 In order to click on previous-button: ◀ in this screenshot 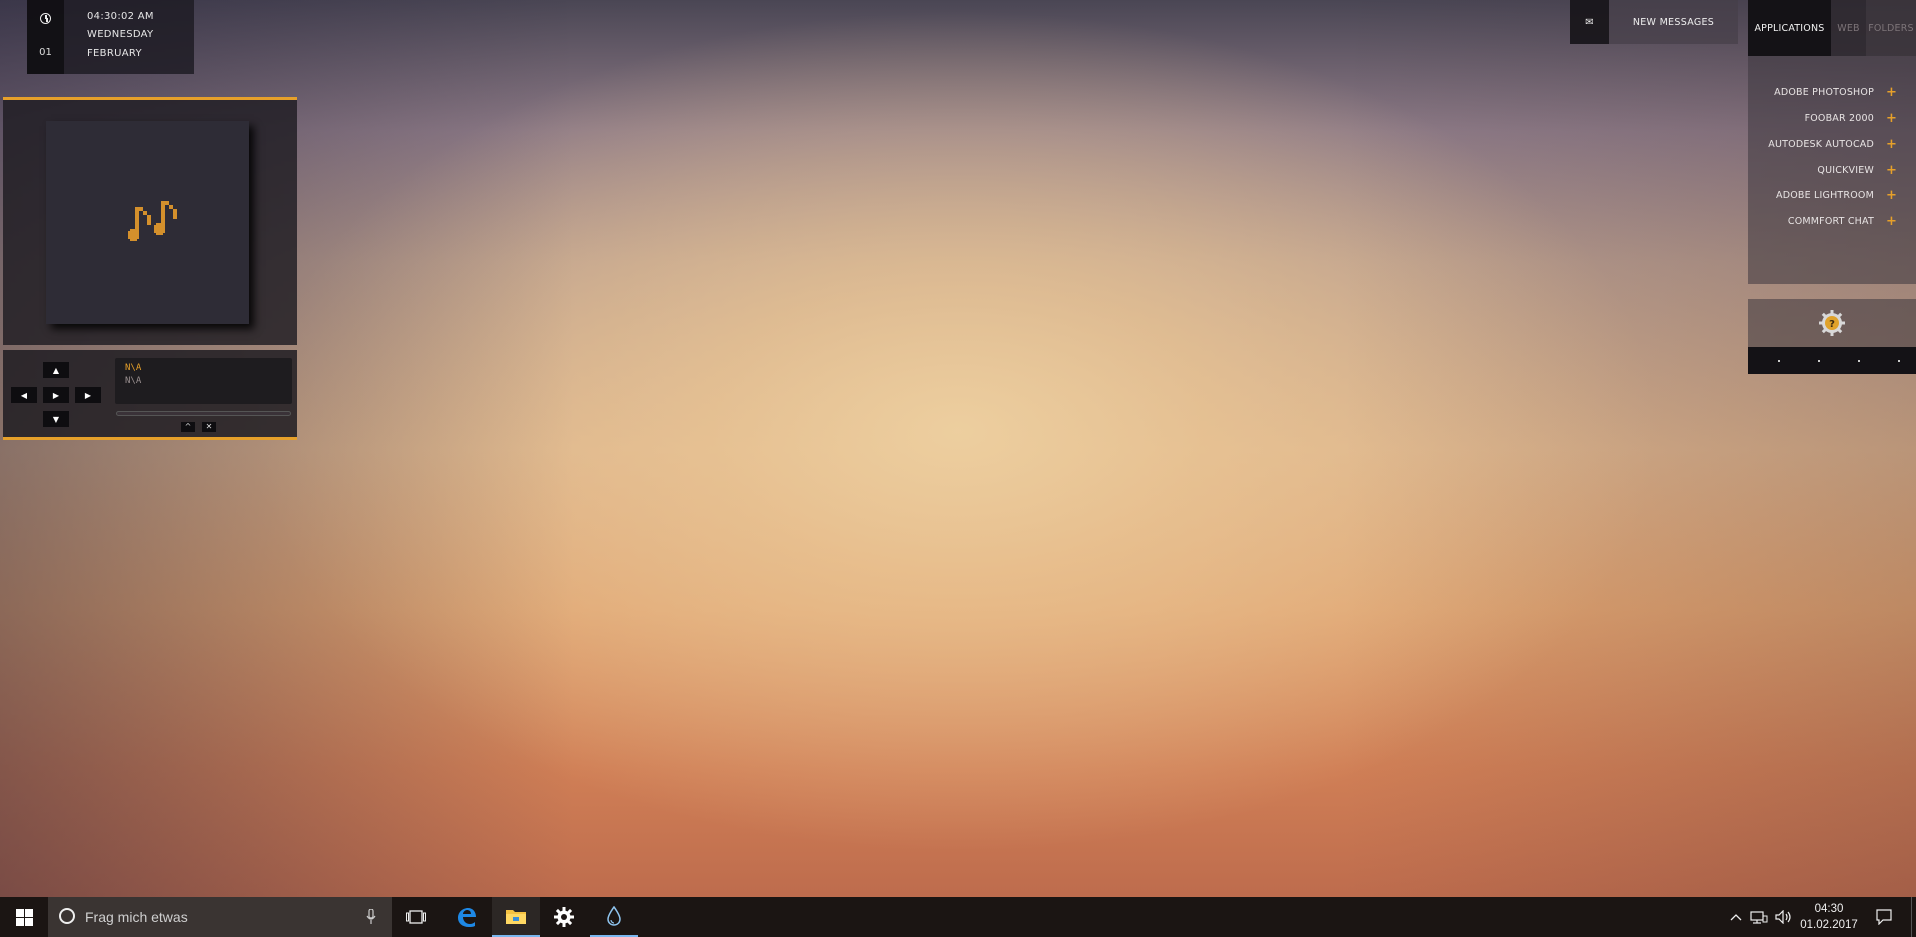, I will do `click(24, 395)`.